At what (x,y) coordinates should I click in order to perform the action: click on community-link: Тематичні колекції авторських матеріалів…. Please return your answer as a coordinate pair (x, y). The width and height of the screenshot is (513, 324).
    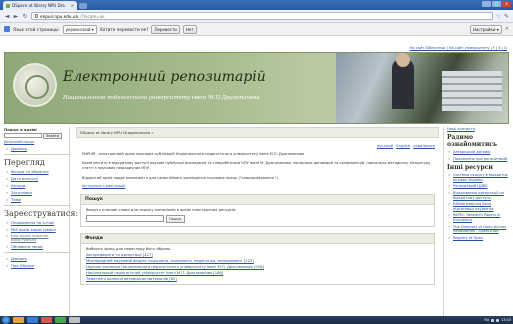
    Looking at the image, I should click on (257, 279).